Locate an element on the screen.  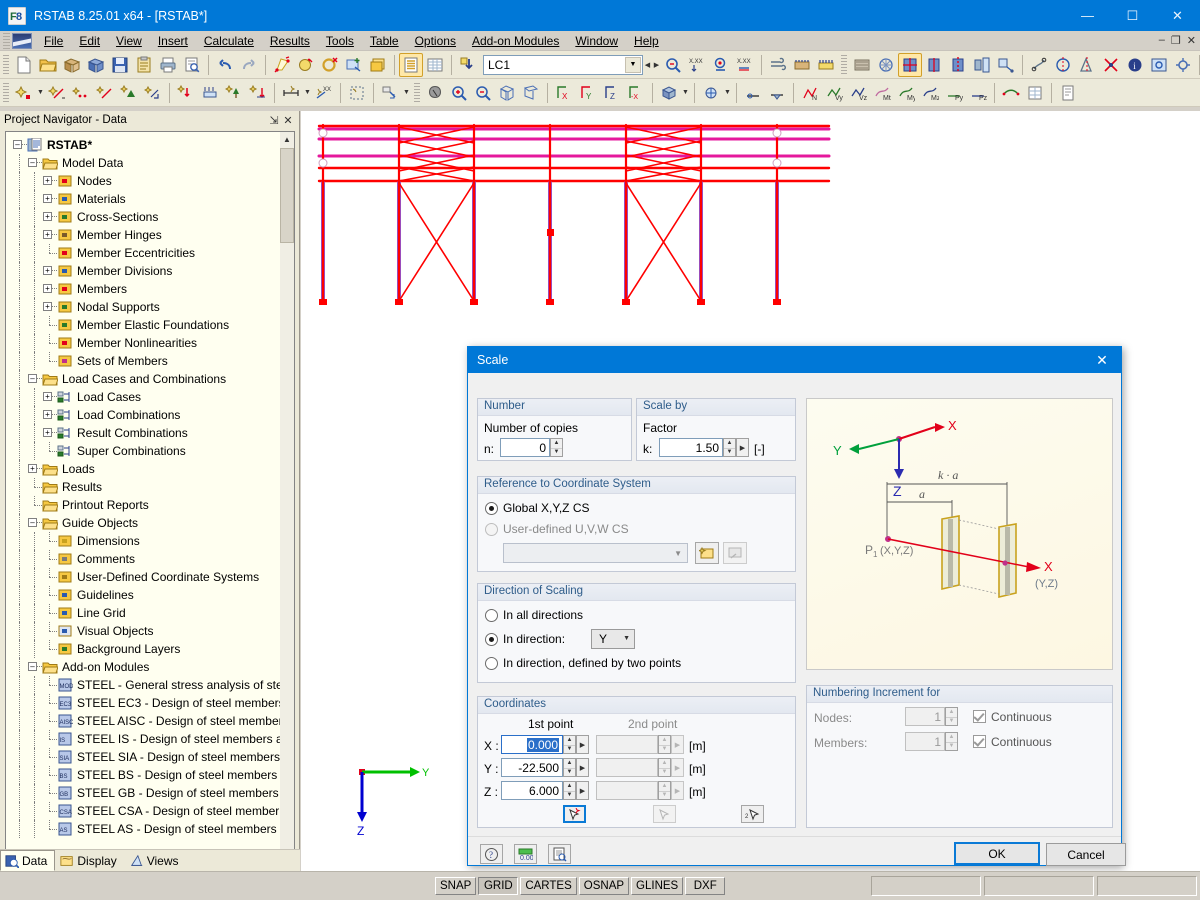
comment-icon: XX is located at coordinates (324, 93).